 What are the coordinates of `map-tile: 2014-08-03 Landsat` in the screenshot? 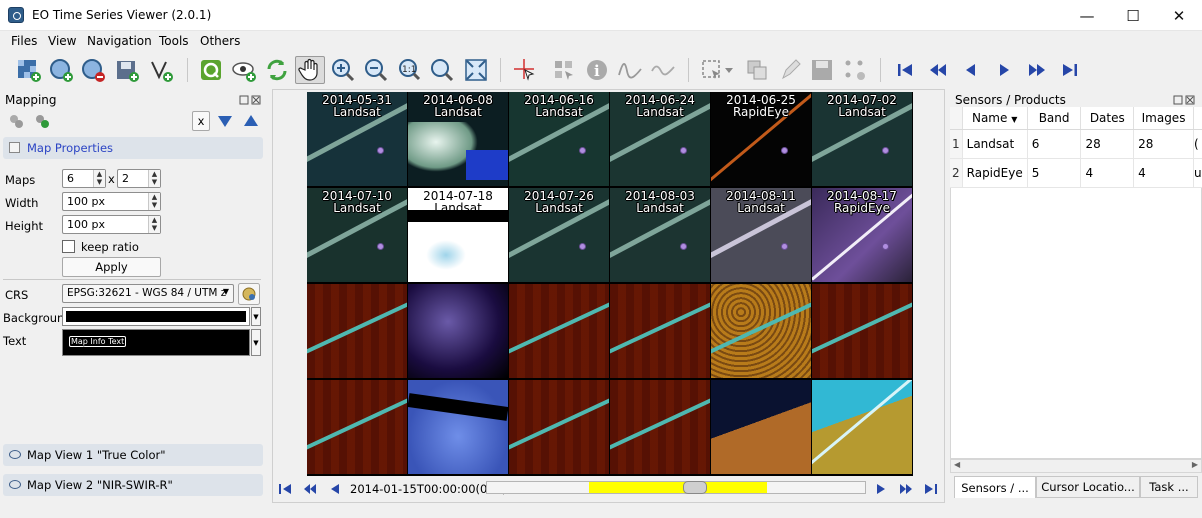 It's located at (660, 235).